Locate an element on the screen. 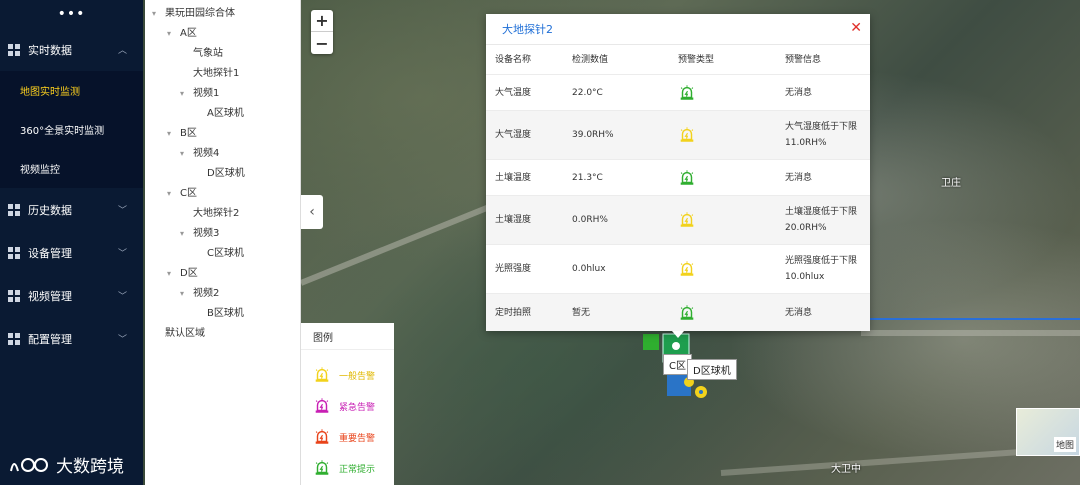  col-header: 设备名称 is located at coordinates (513, 59).